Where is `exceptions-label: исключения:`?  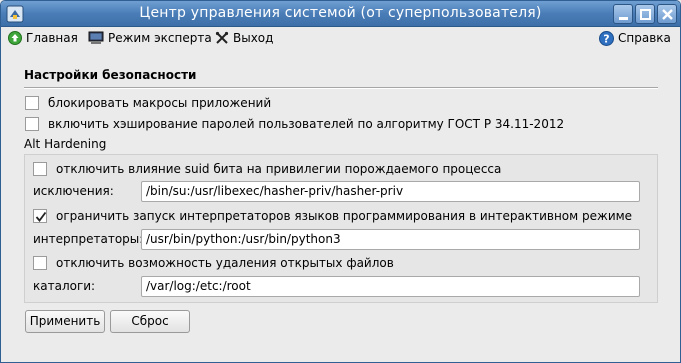 exceptions-label: исключения: is located at coordinates (73, 191).